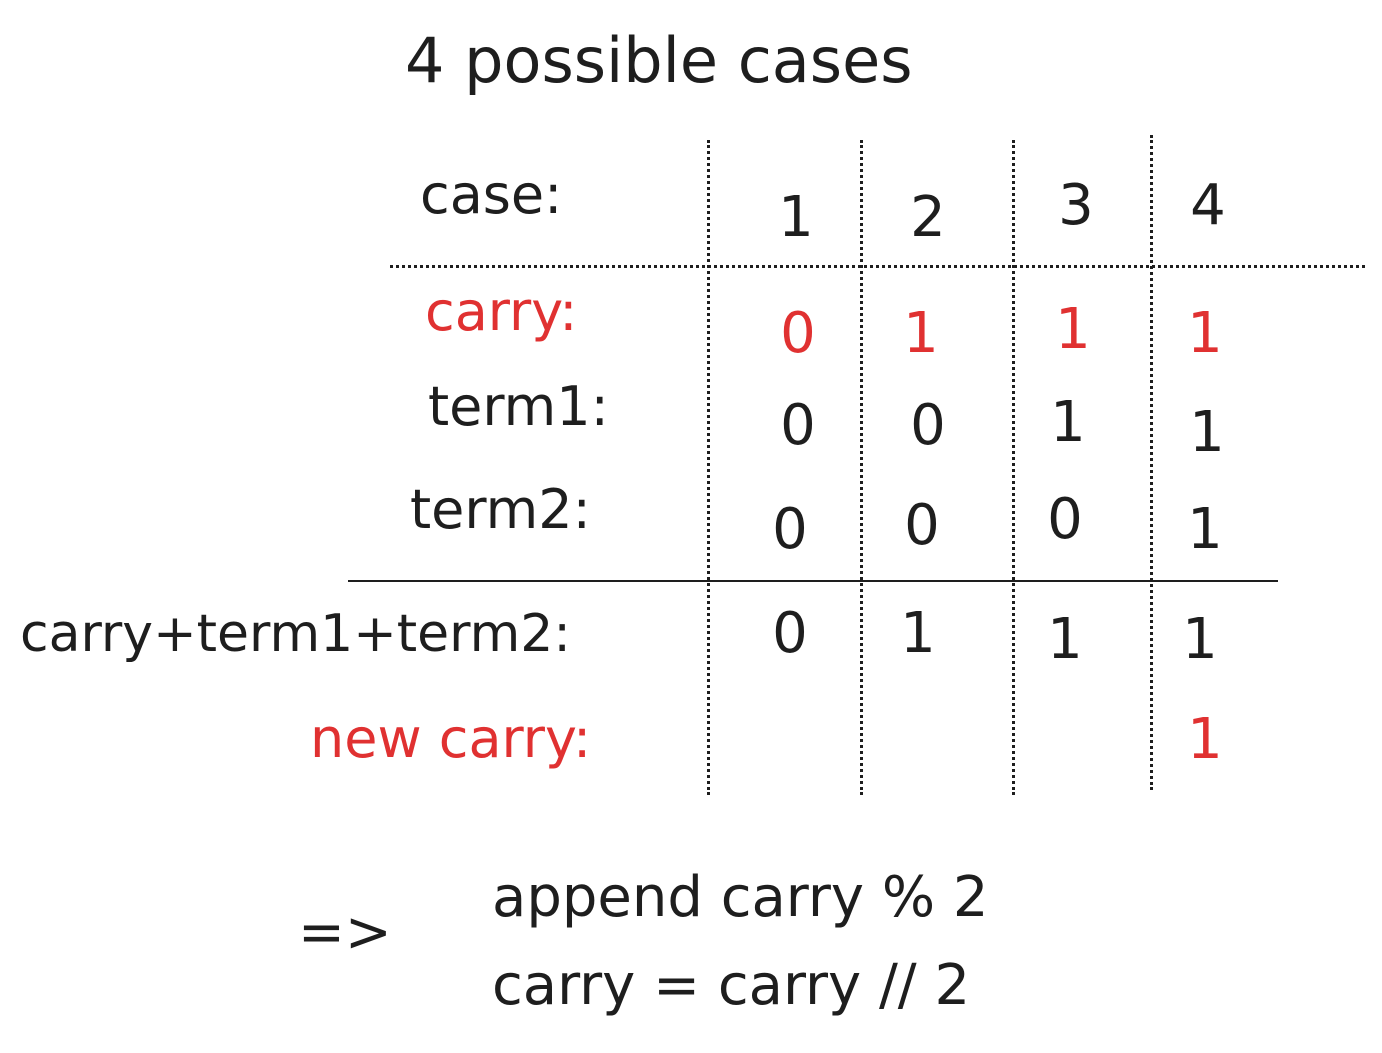 The width and height of the screenshot is (1382, 1053). Describe the element at coordinates (1205, 739) in the screenshot. I see `new-carry-value: 1` at that location.